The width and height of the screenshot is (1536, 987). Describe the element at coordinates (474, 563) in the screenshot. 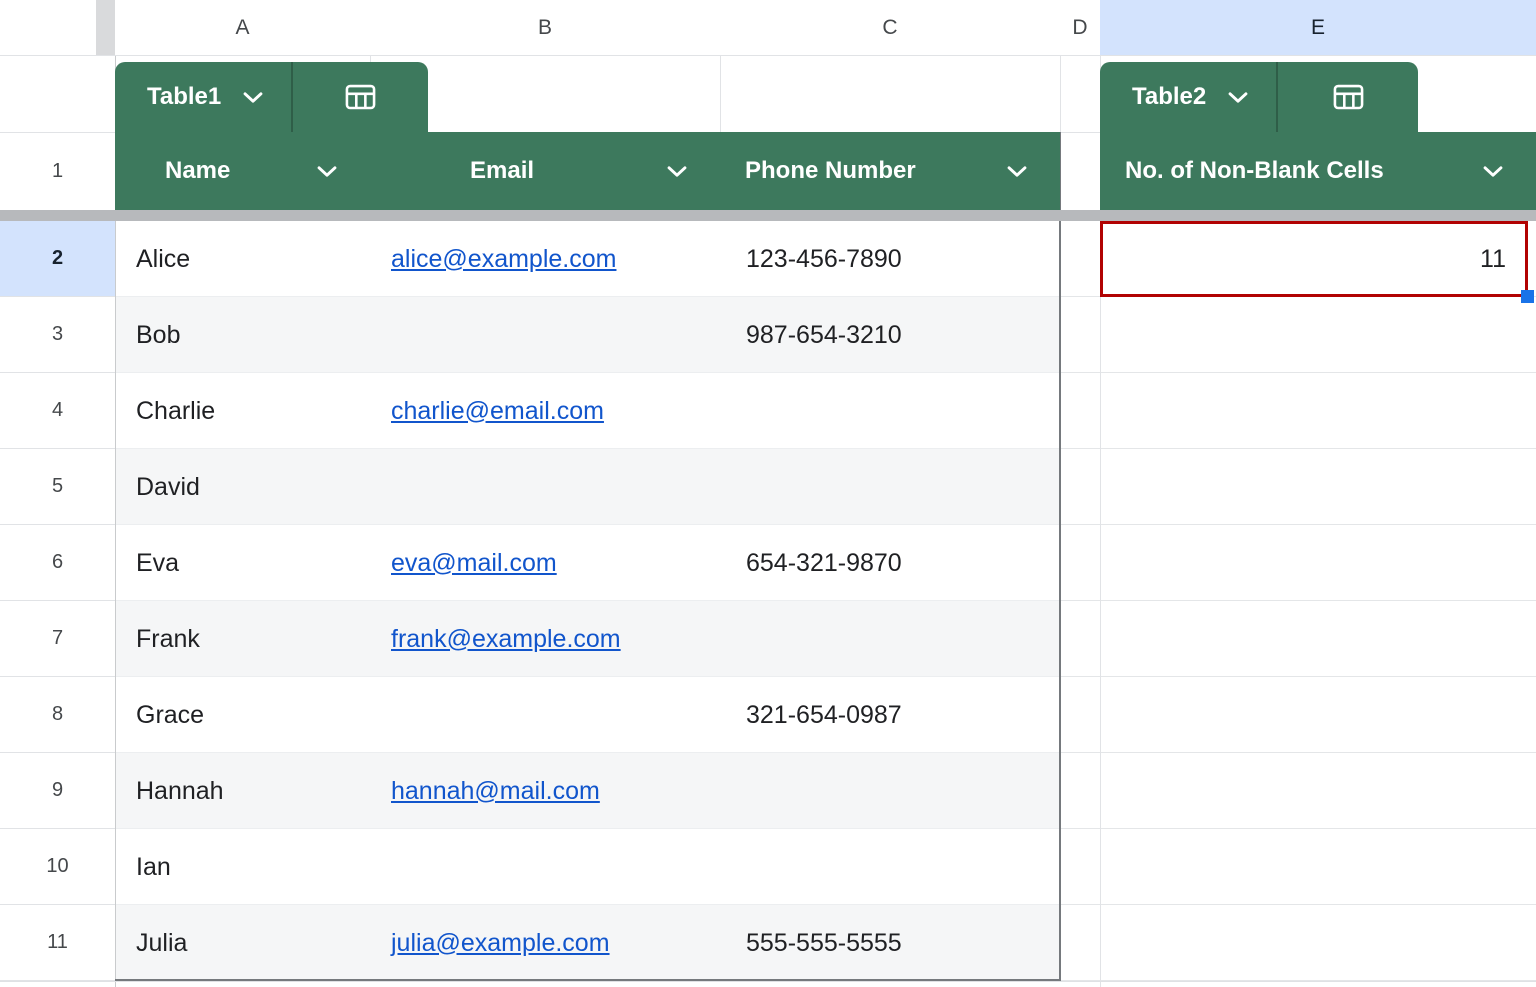

I see `email-link: eva@mail.com` at that location.